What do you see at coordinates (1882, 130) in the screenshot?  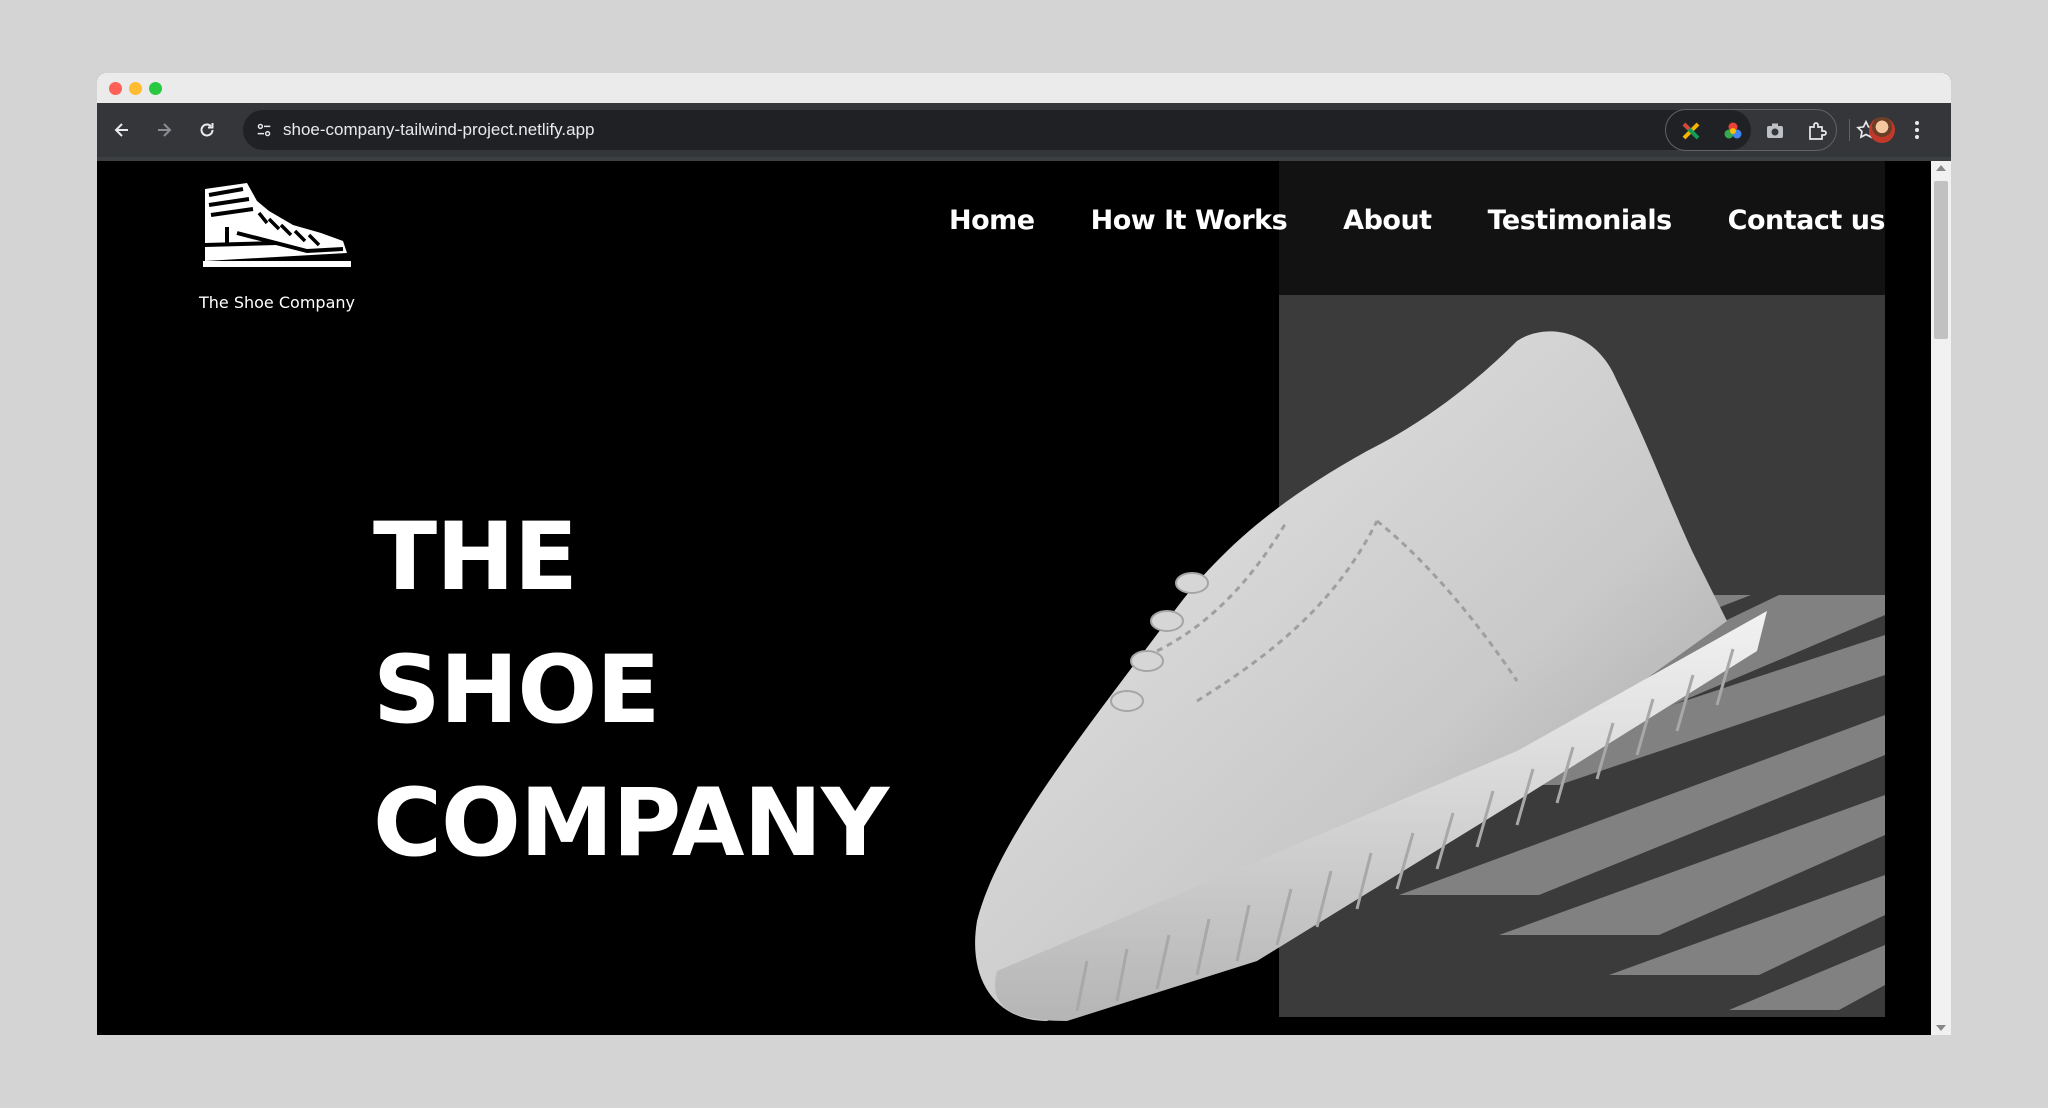 I see `profile-avatar` at bounding box center [1882, 130].